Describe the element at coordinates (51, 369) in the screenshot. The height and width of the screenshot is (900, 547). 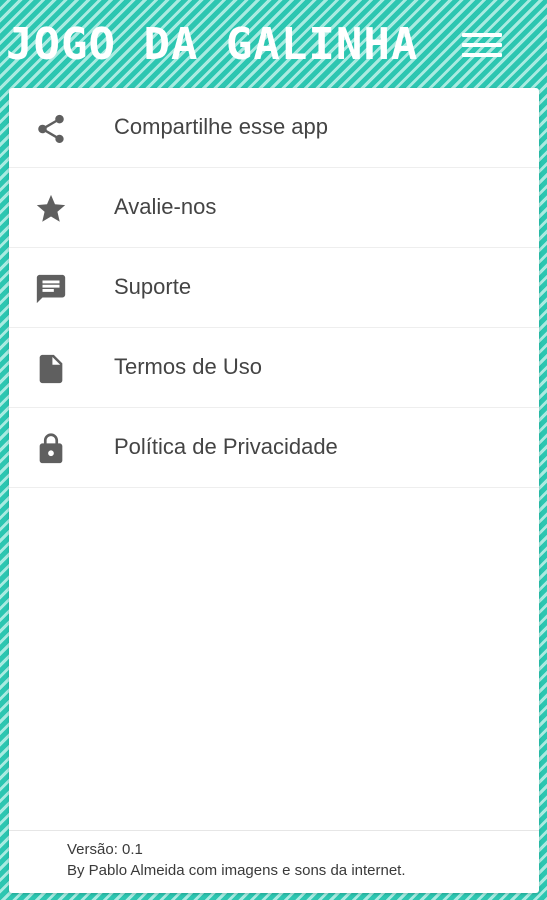
I see `document-icon` at that location.